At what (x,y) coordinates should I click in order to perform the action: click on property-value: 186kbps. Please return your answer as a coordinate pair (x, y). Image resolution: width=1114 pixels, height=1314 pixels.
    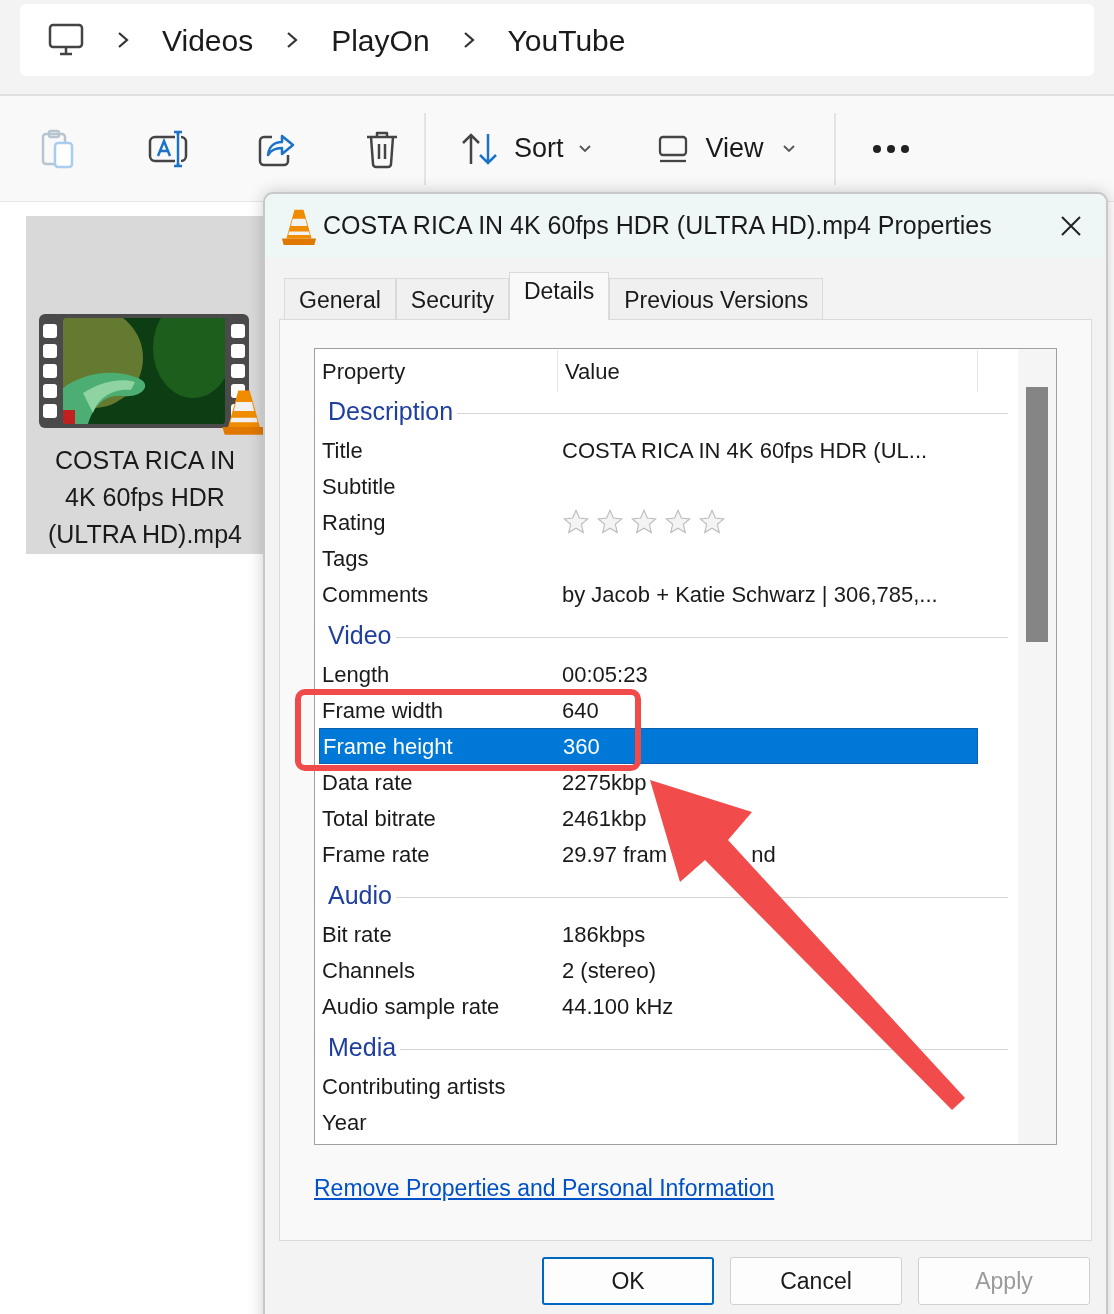
    Looking at the image, I should click on (604, 934).